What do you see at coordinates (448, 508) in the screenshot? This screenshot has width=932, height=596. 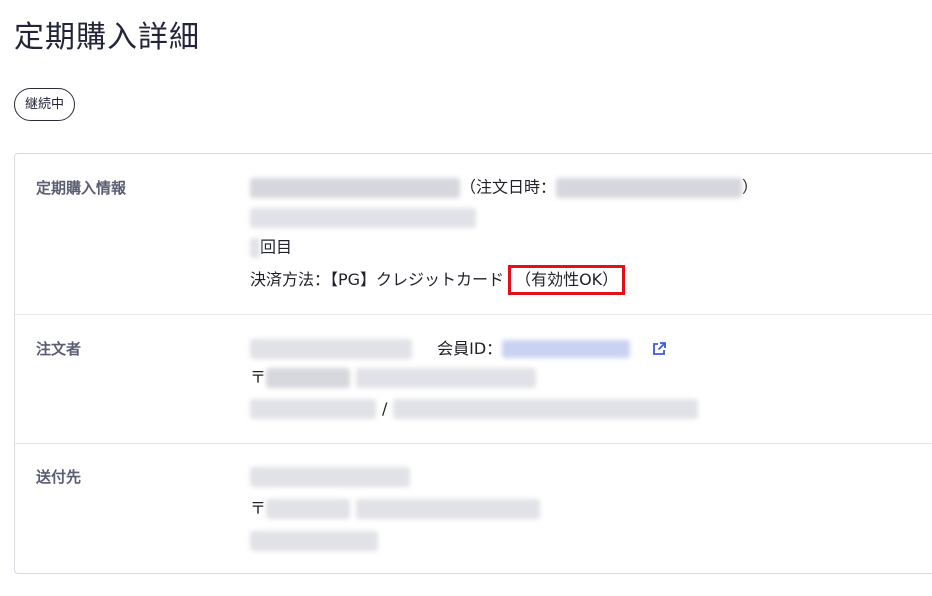 I see `shipping-address-redacted` at bounding box center [448, 508].